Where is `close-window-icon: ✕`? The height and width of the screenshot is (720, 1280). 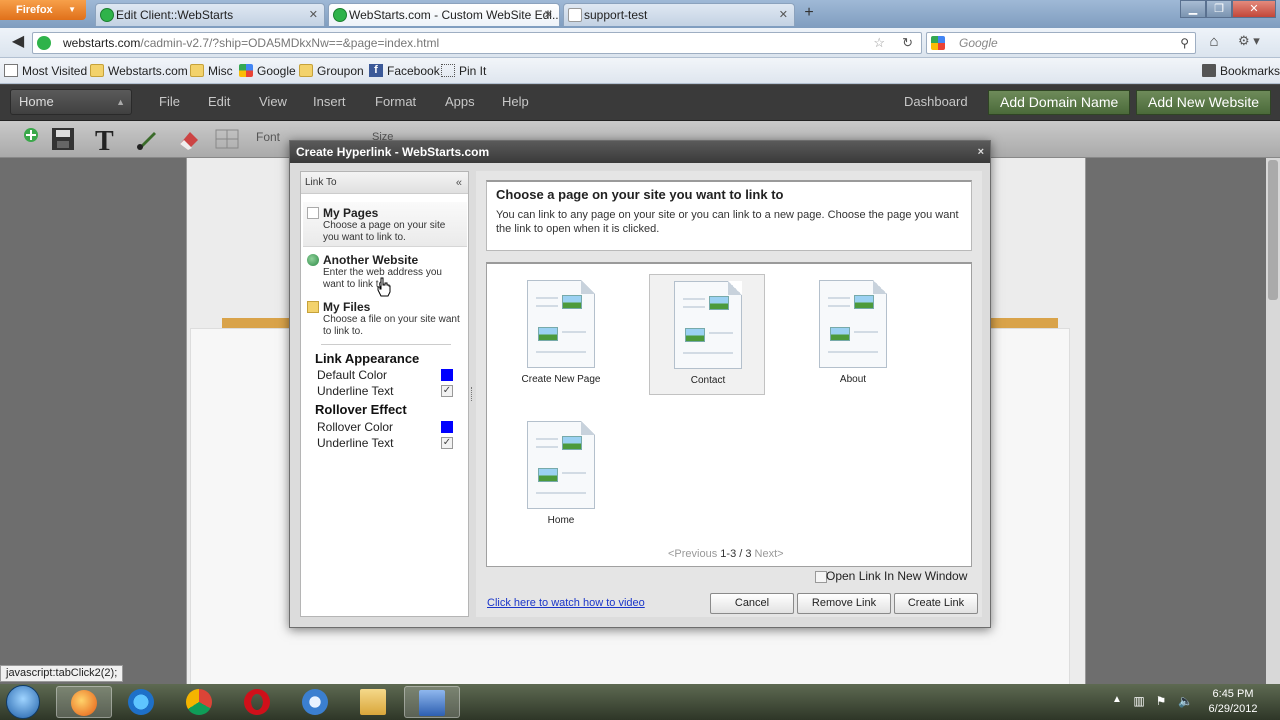
close-window-icon: ✕ is located at coordinates (1254, 9).